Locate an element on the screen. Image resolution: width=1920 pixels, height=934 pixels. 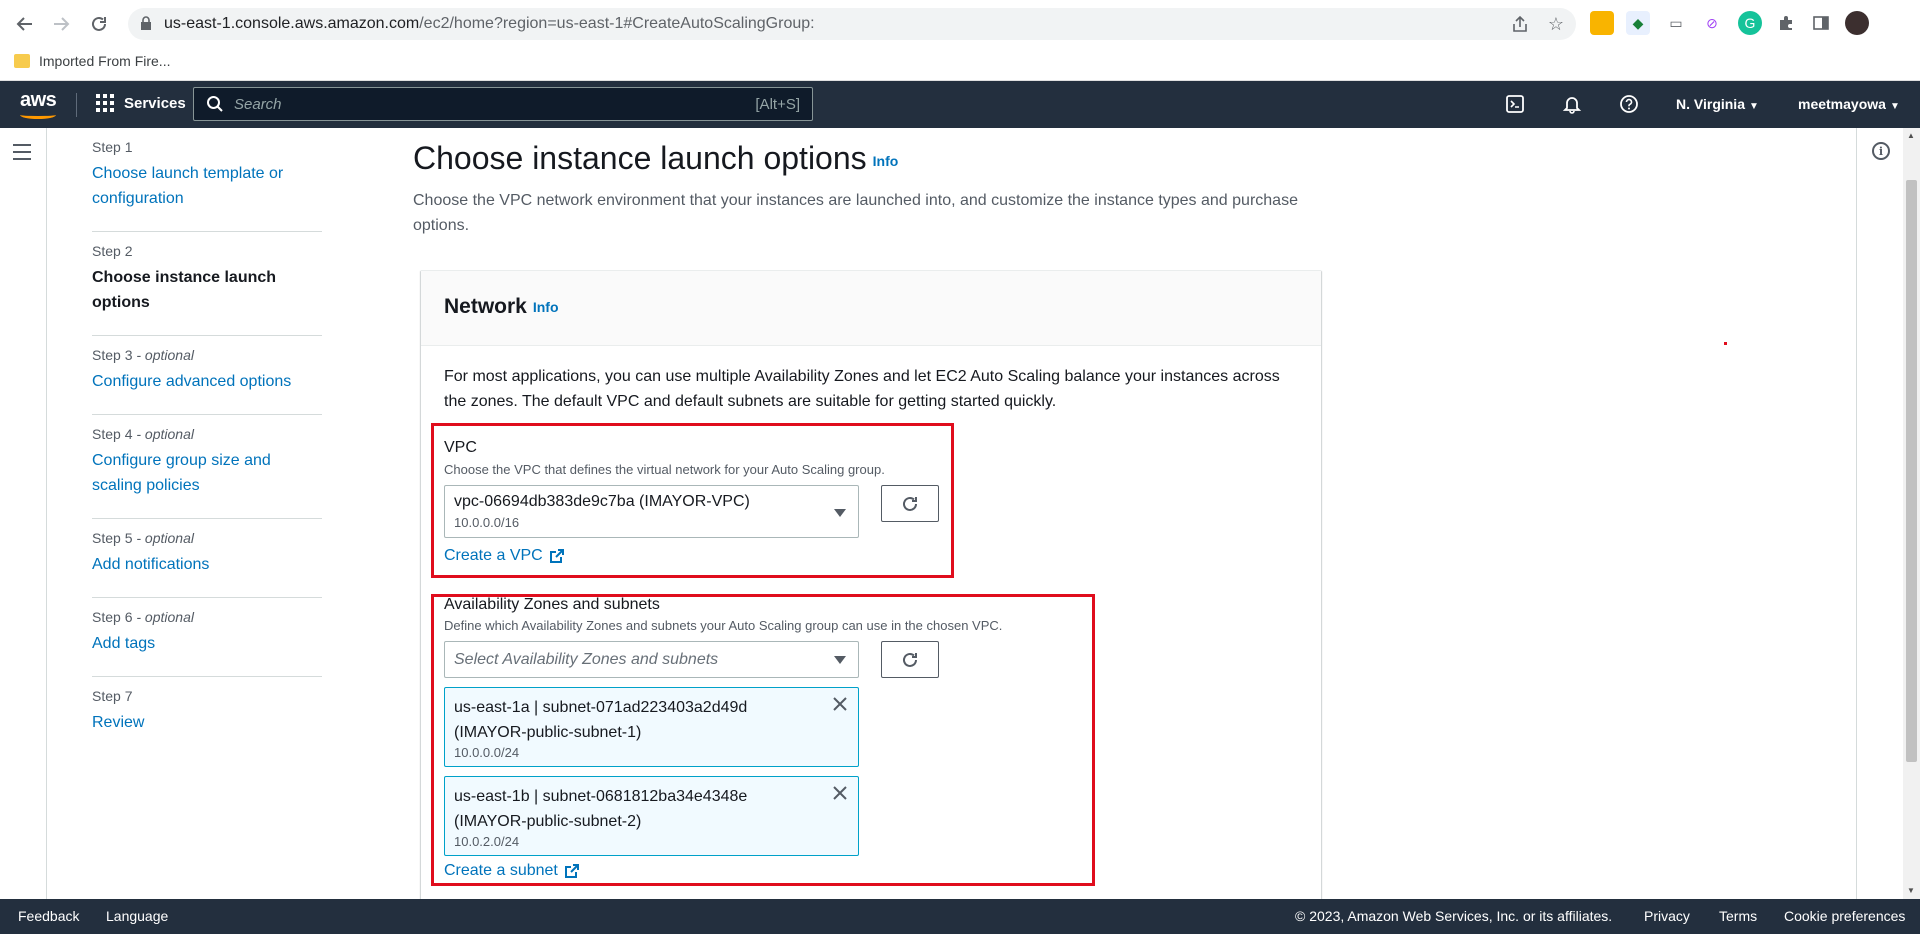
cookie-preferences-link: Cookie preferences is located at coordinates (1844, 916).